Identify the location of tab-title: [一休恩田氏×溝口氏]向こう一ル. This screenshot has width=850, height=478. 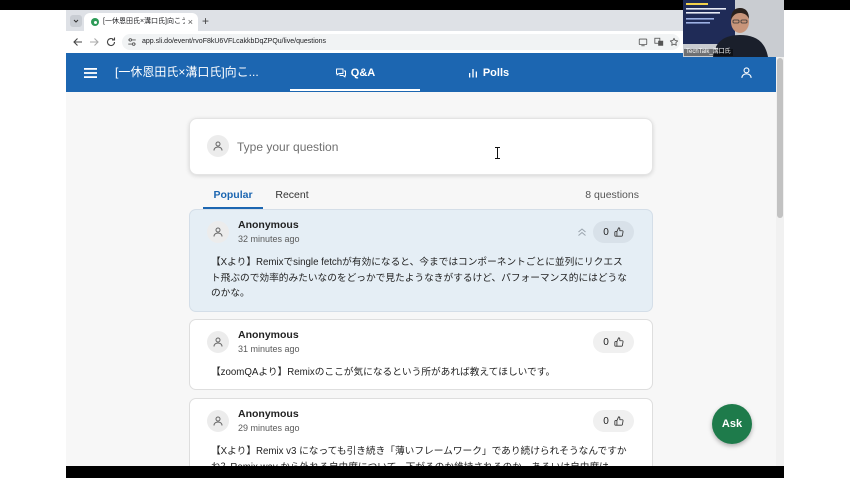
(144, 21).